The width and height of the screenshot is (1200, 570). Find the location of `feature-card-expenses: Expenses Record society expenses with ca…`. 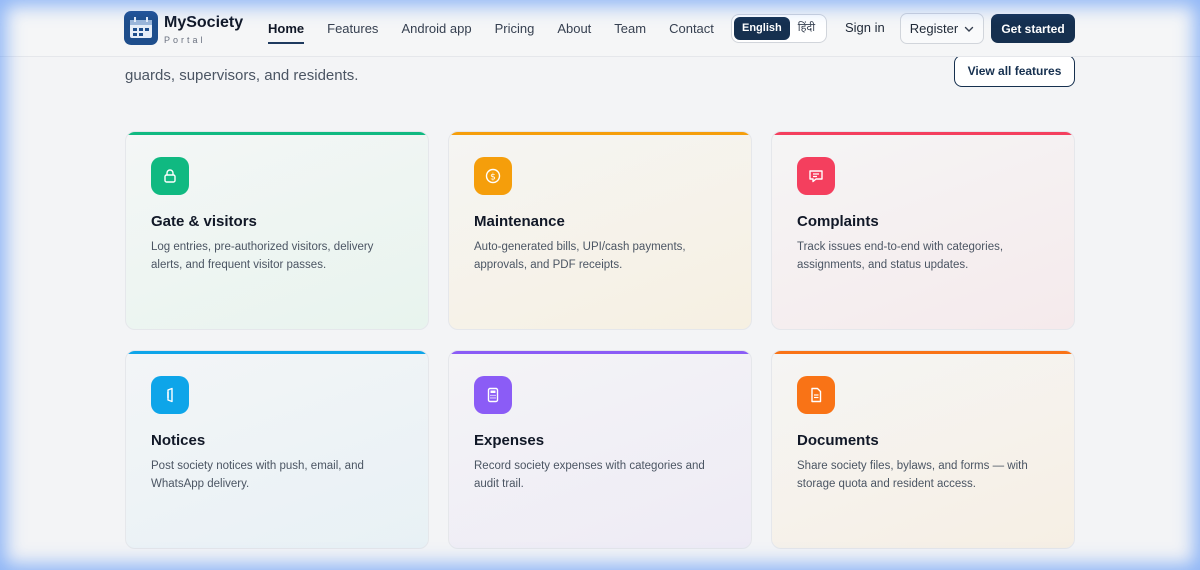

feature-card-expenses: Expenses Record society expenses with ca… is located at coordinates (600, 449).